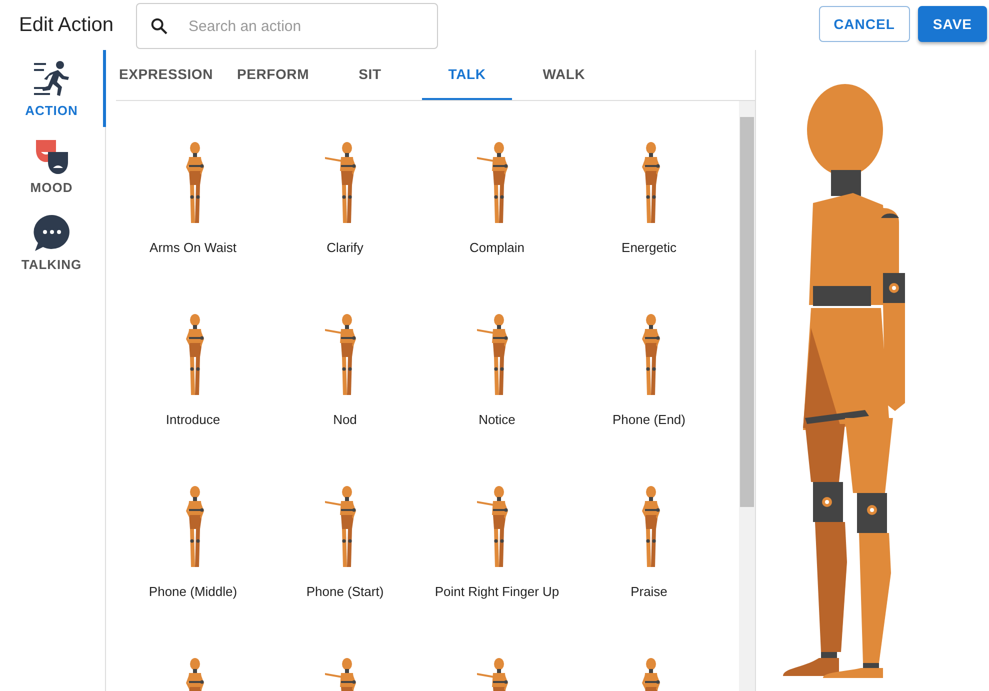 The height and width of the screenshot is (691, 989). Describe the element at coordinates (649, 592) in the screenshot. I see `action-label: Praise` at that location.